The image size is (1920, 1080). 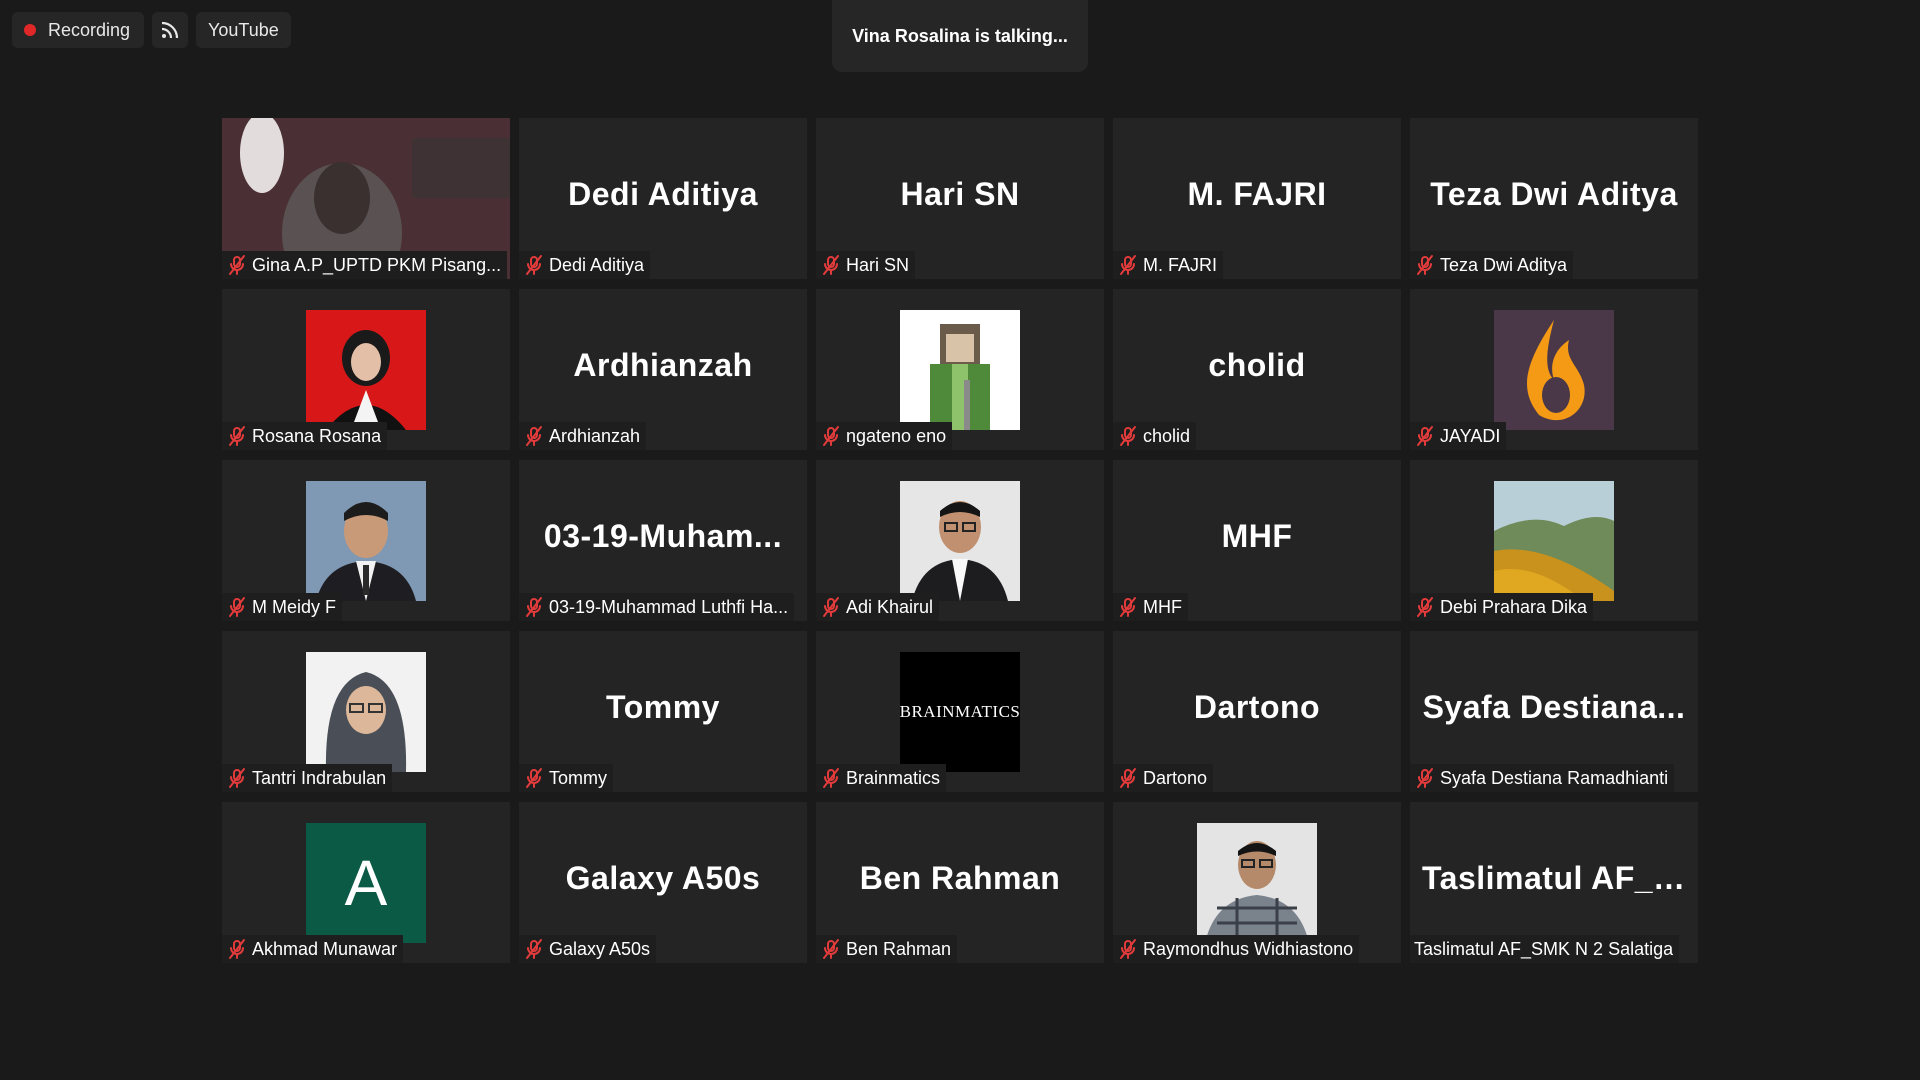 I want to click on participant-tile: Hari SN Hari SN, so click(x=960, y=198).